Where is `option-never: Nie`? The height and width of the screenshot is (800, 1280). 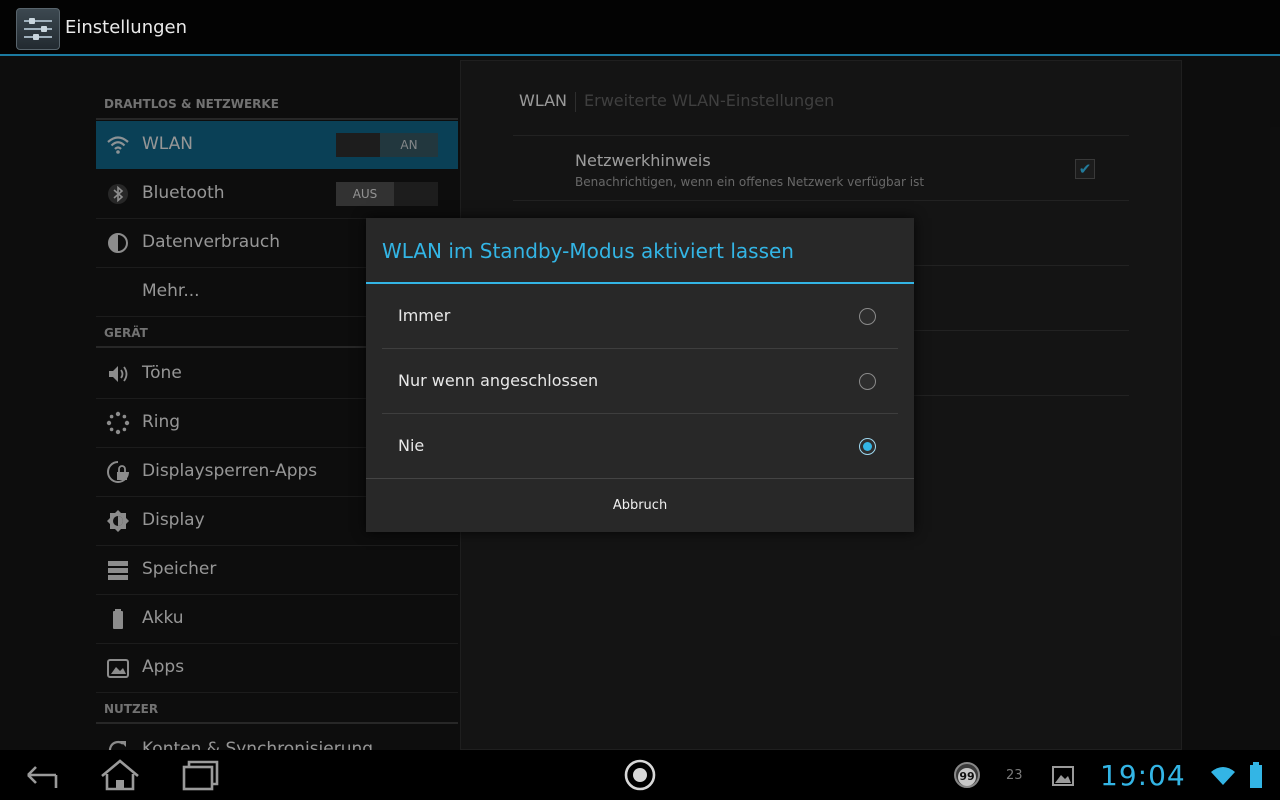 option-never: Nie is located at coordinates (640, 446).